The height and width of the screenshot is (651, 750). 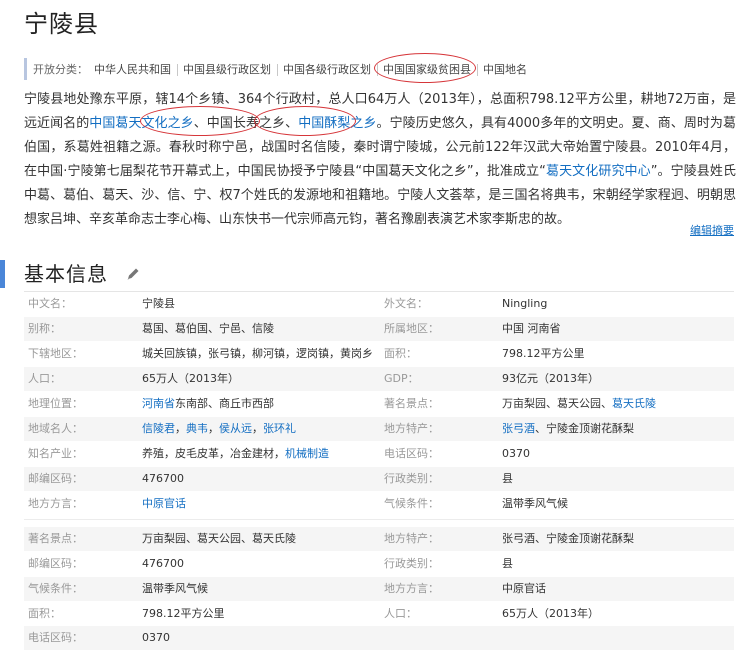 I want to click on summary-link: 葛天文化研究中心, so click(x=598, y=171).